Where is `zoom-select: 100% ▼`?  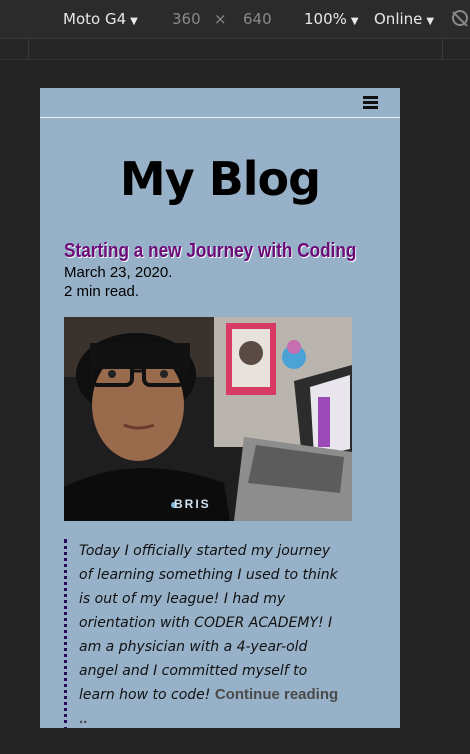 zoom-select: 100% ▼ is located at coordinates (331, 19).